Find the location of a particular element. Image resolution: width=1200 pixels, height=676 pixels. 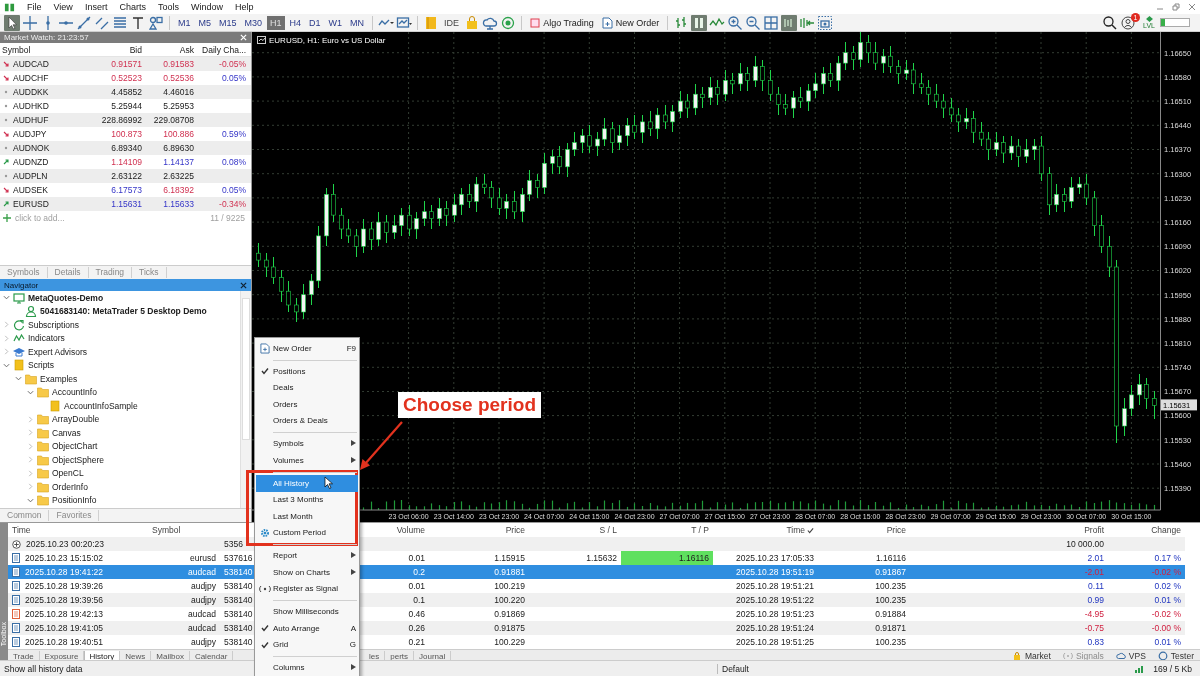

template-icon is located at coordinates (404, 22).